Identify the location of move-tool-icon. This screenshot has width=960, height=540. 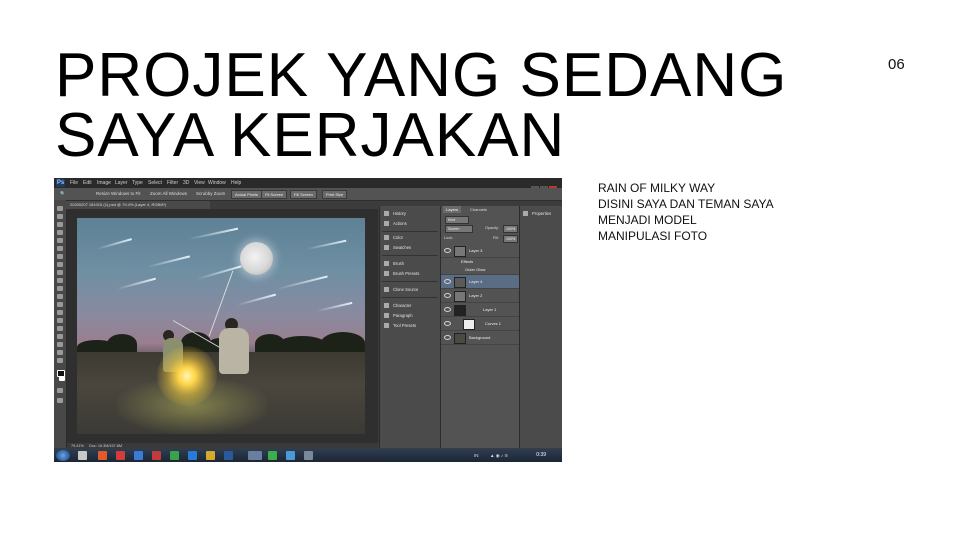
(60, 208).